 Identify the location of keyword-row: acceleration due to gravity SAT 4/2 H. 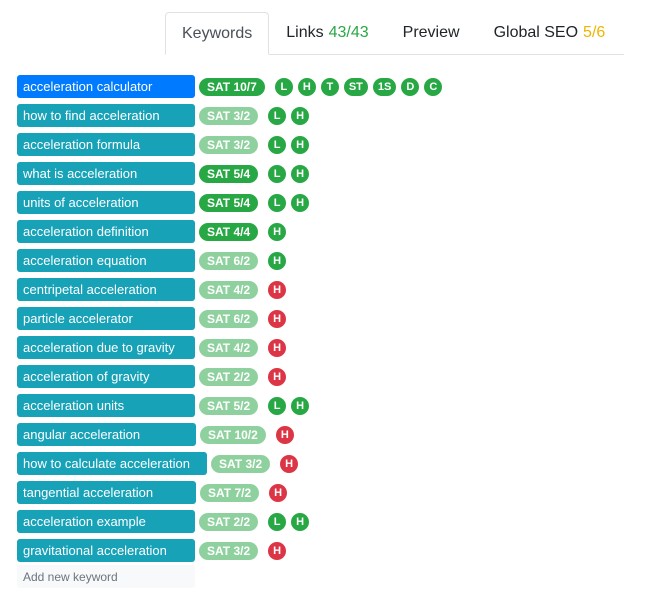
(229, 347).